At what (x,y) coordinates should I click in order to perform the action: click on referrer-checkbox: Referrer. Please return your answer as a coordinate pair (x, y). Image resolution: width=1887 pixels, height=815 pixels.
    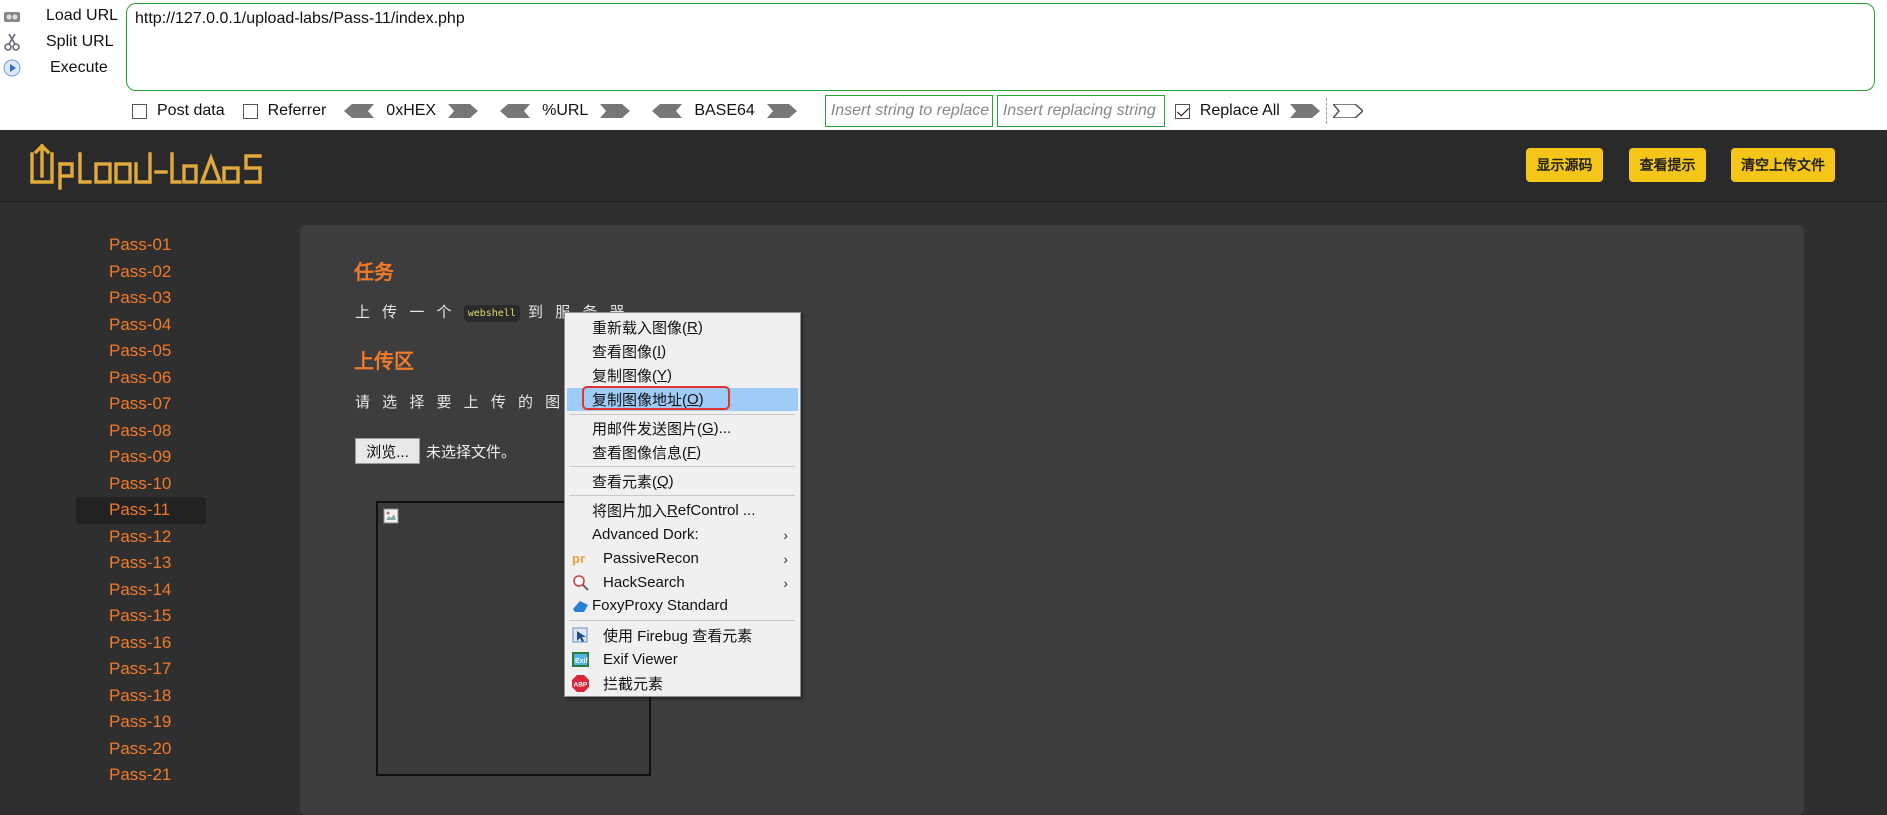
    Looking at the image, I should click on (284, 111).